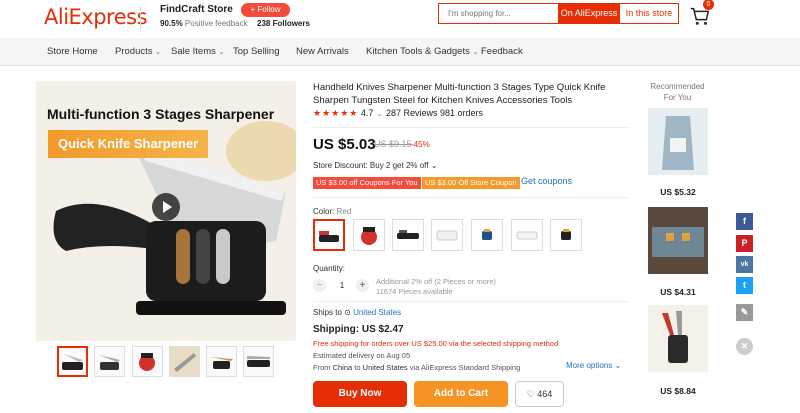 The height and width of the screenshot is (413, 800). What do you see at coordinates (377, 312) in the screenshot?
I see `ships-to-country: United States` at bounding box center [377, 312].